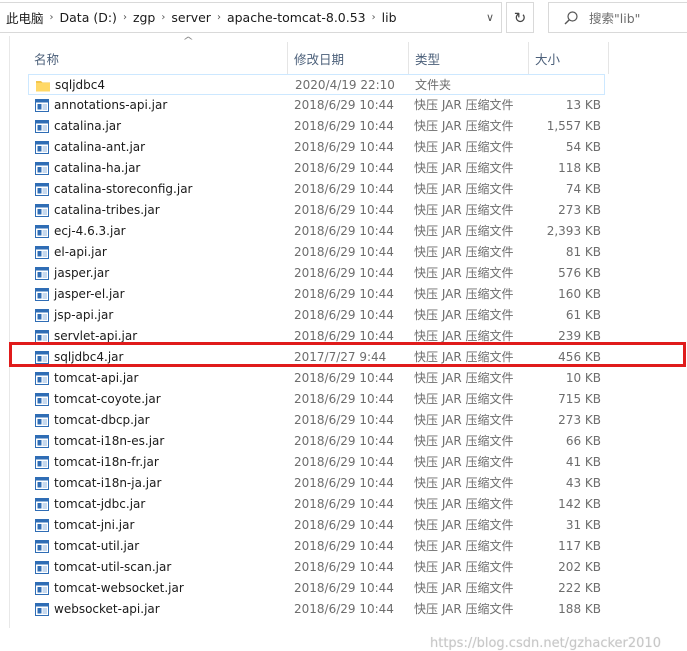 This screenshot has height=651, width=687. What do you see at coordinates (96, 378) in the screenshot?
I see `file-name: tomcat-api.jar` at bounding box center [96, 378].